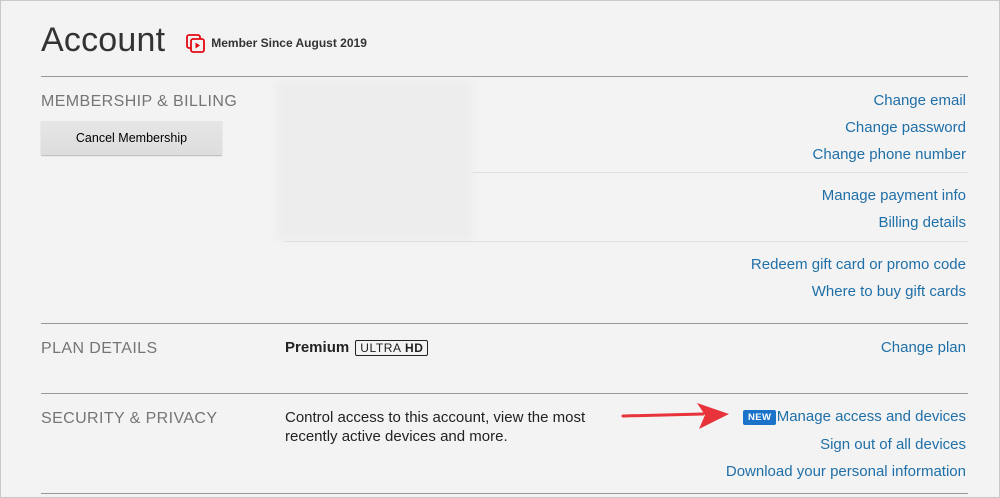 The image size is (1000, 498). What do you see at coordinates (846, 471) in the screenshot?
I see `download-personal-info-link: Download your personal information` at bounding box center [846, 471].